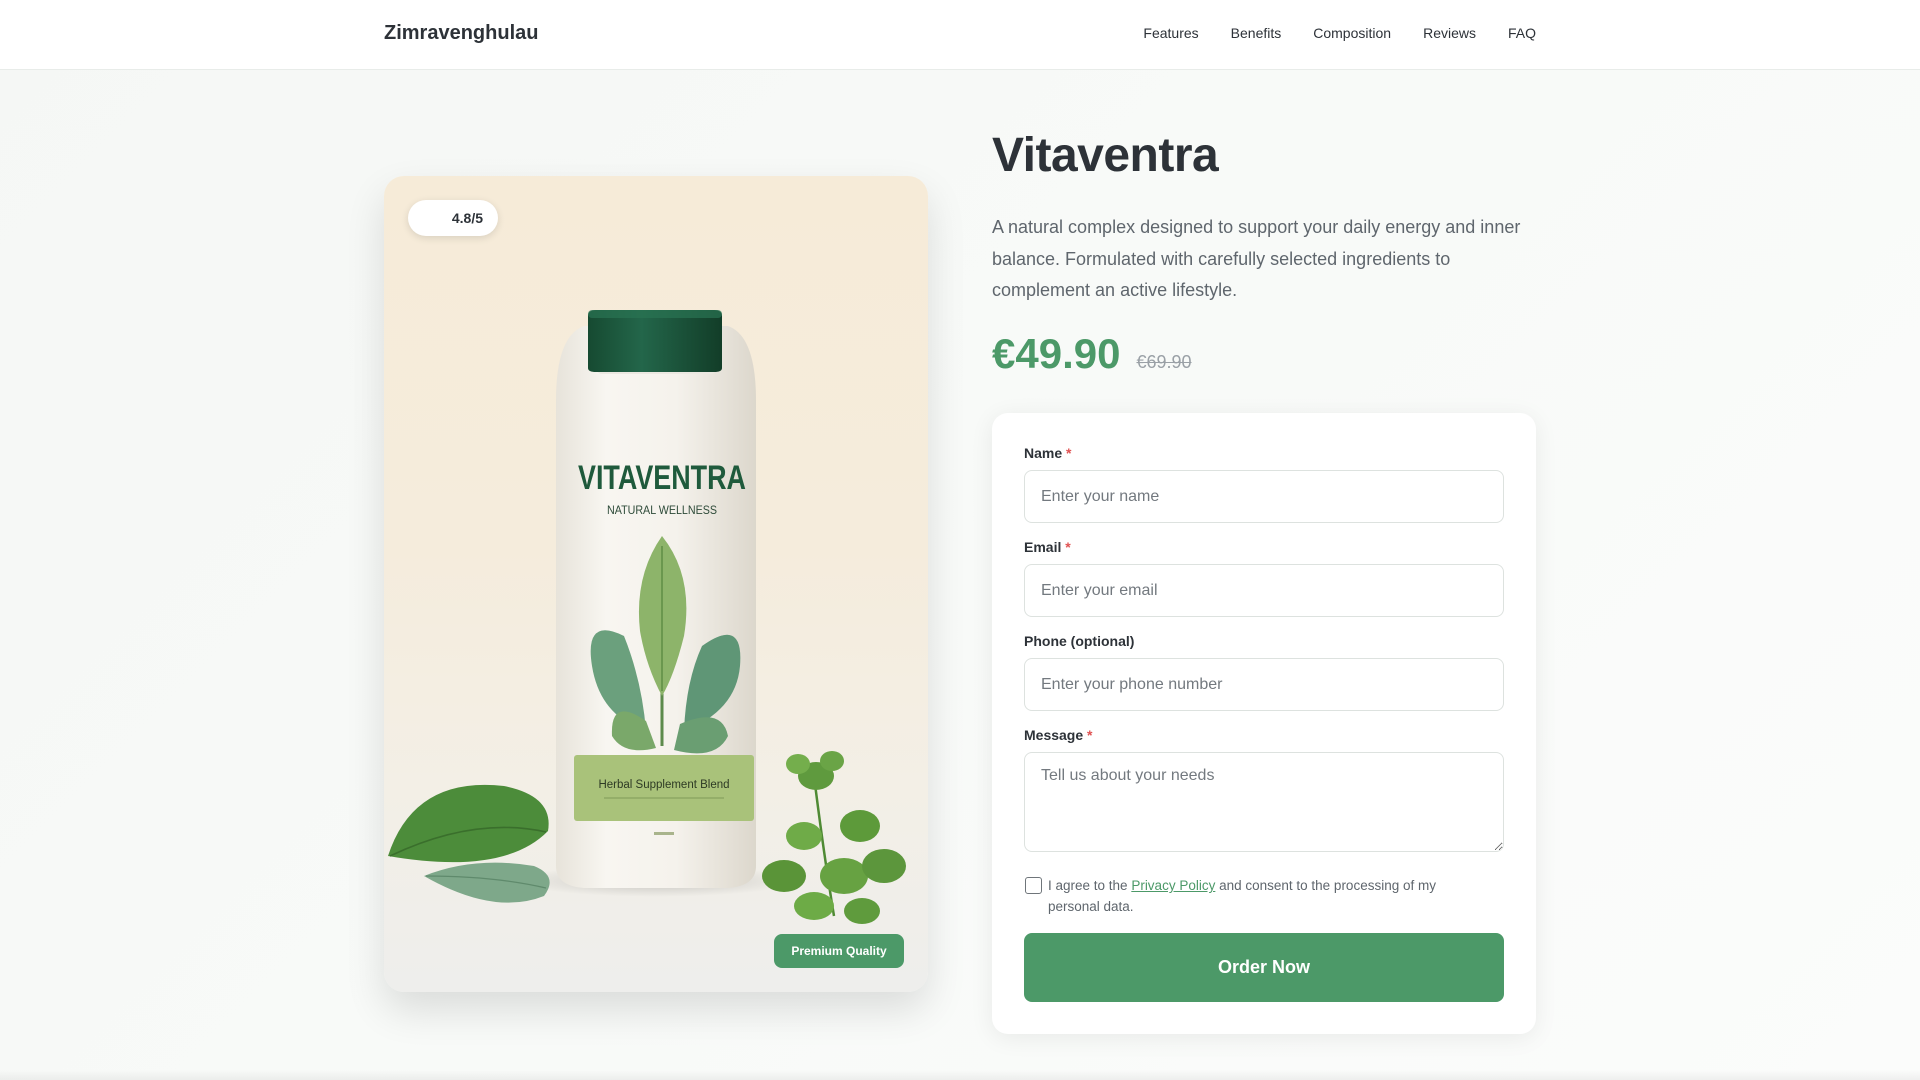  What do you see at coordinates (1056, 353) in the screenshot?
I see `current-price: €49.90` at bounding box center [1056, 353].